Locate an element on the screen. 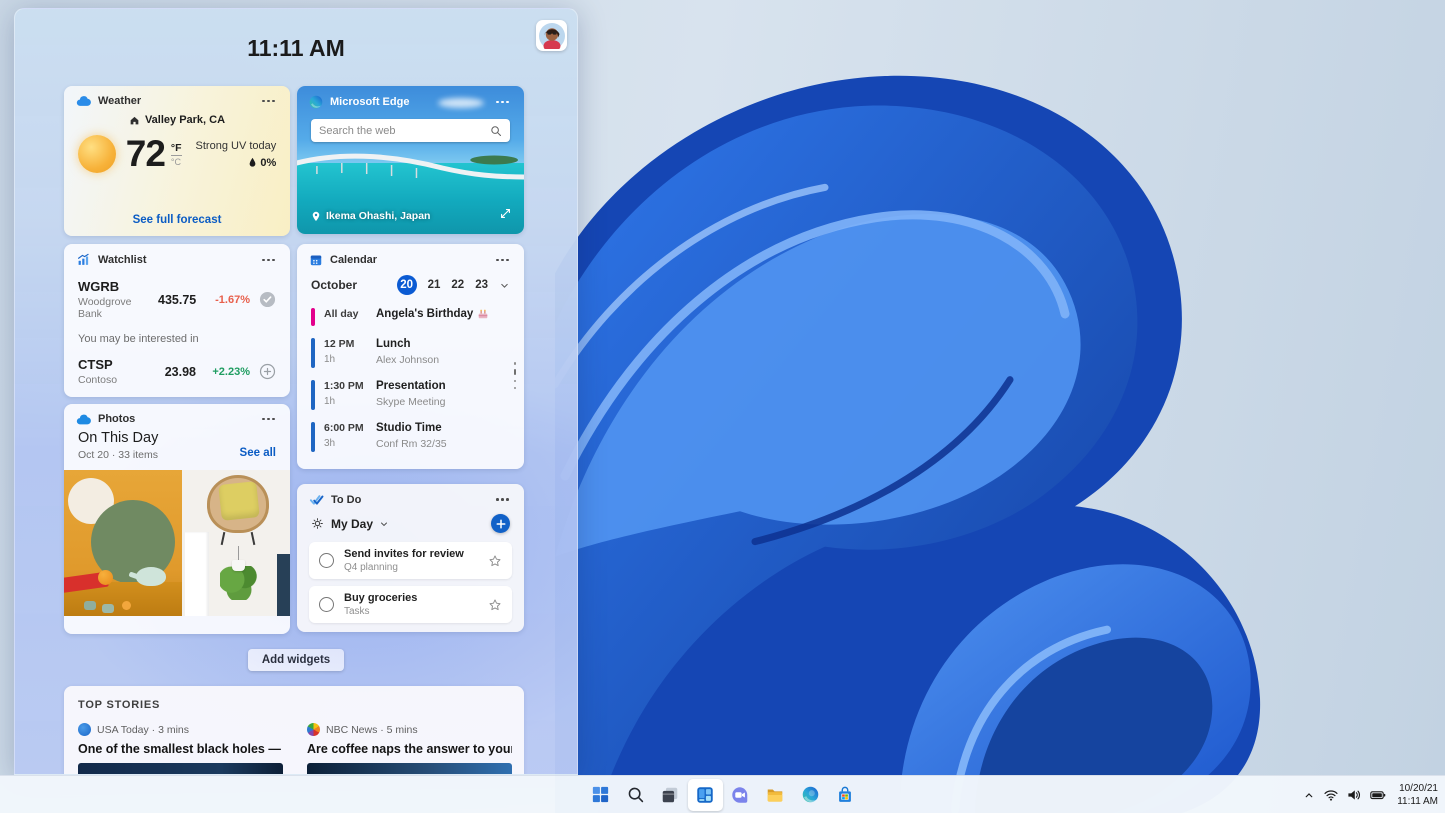 Image resolution: width=1445 pixels, height=813 pixels. stock-price: 435.75 is located at coordinates (177, 299).